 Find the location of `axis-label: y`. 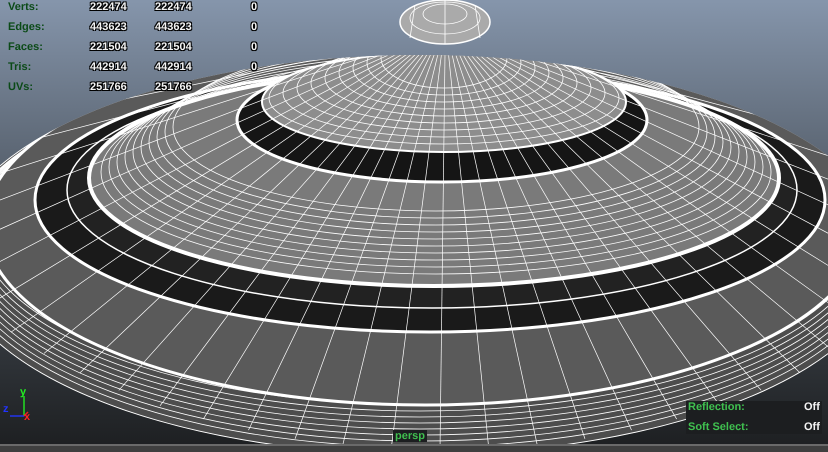

axis-label: y is located at coordinates (23, 392).